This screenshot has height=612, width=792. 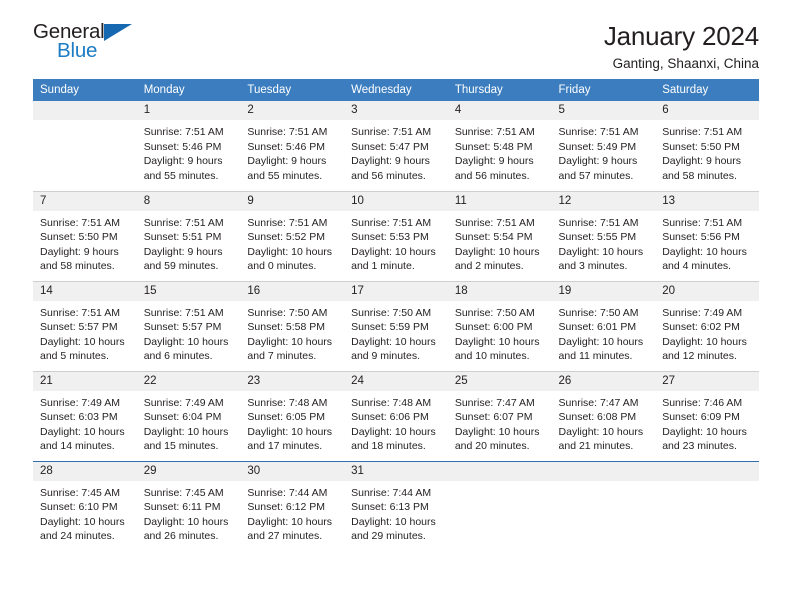 I want to click on day-number: 14, so click(x=85, y=291).